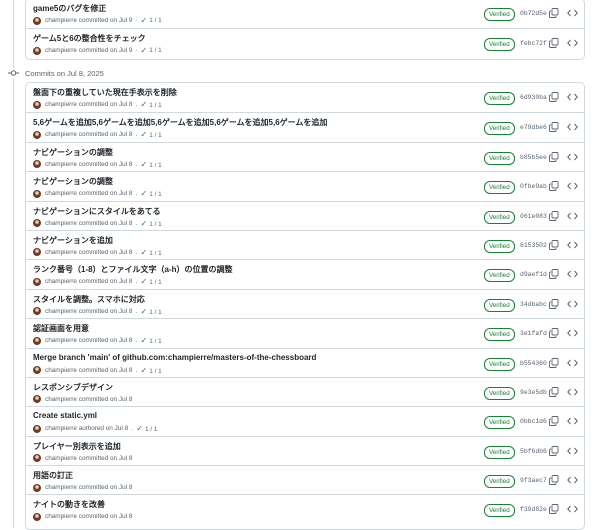 The width and height of the screenshot is (600, 530). I want to click on commit-sha: 6153502, so click(533, 245).